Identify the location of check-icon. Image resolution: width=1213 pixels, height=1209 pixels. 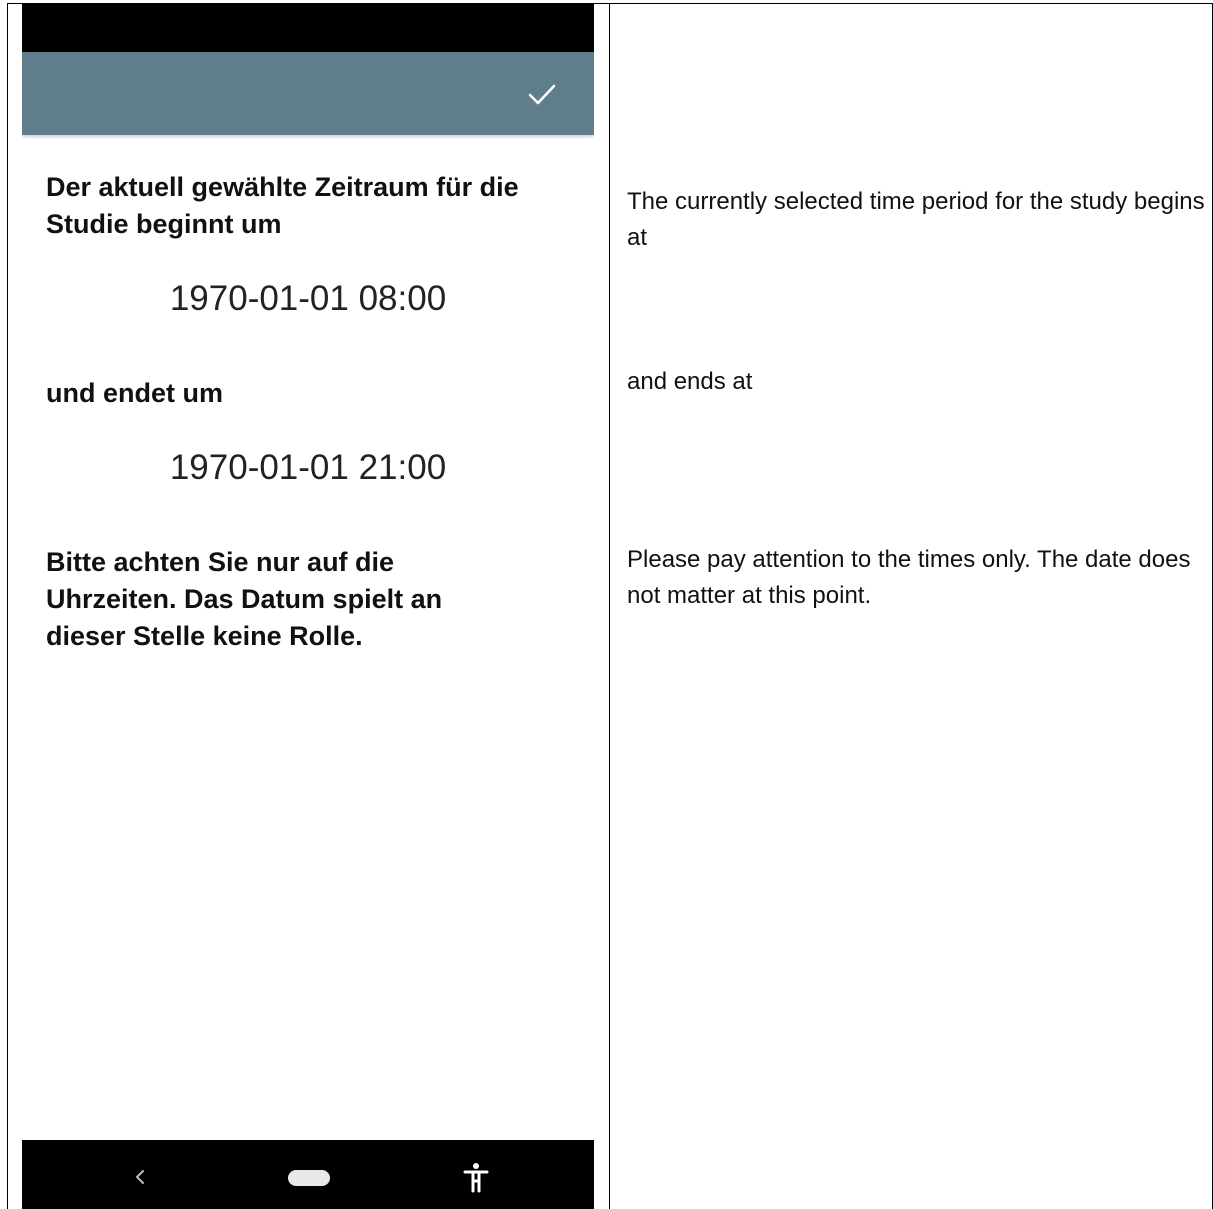
(542, 94).